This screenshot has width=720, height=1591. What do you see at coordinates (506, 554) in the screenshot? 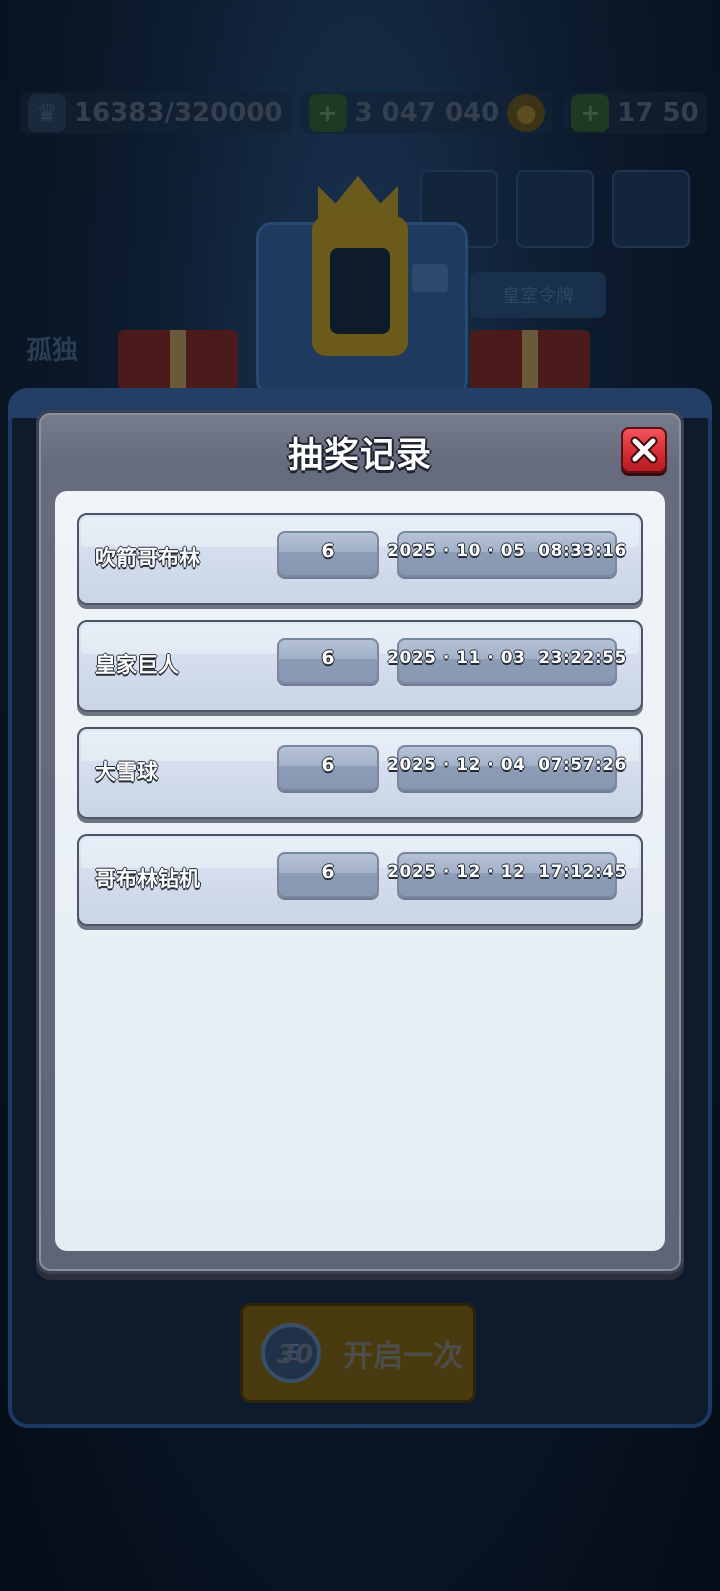
I see `record-time: 2025 · 10 · 05 08:33:16` at bounding box center [506, 554].